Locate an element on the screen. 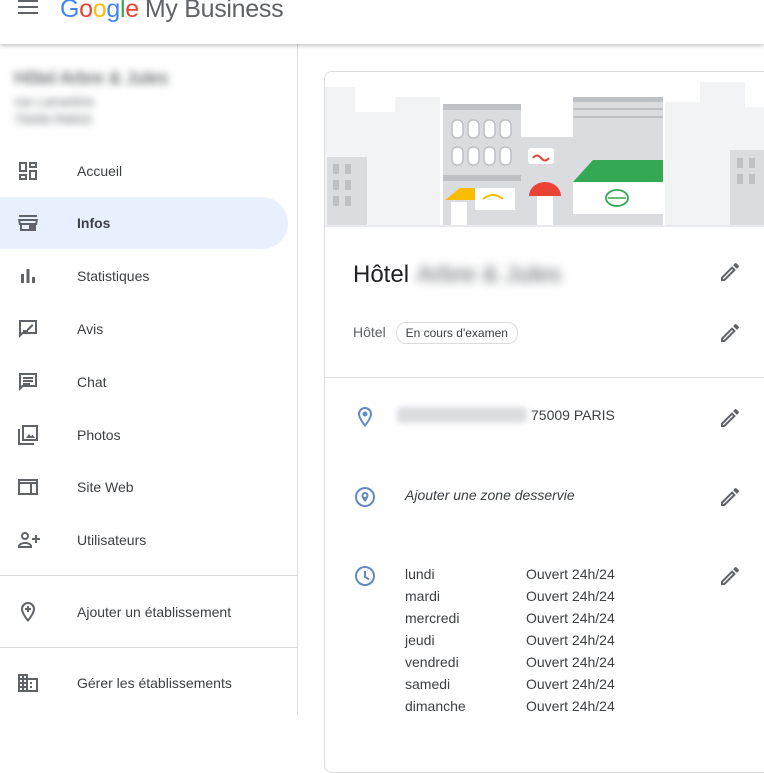 This screenshot has width=764, height=773. manage-locations-label: Gérer les établissements is located at coordinates (154, 683).